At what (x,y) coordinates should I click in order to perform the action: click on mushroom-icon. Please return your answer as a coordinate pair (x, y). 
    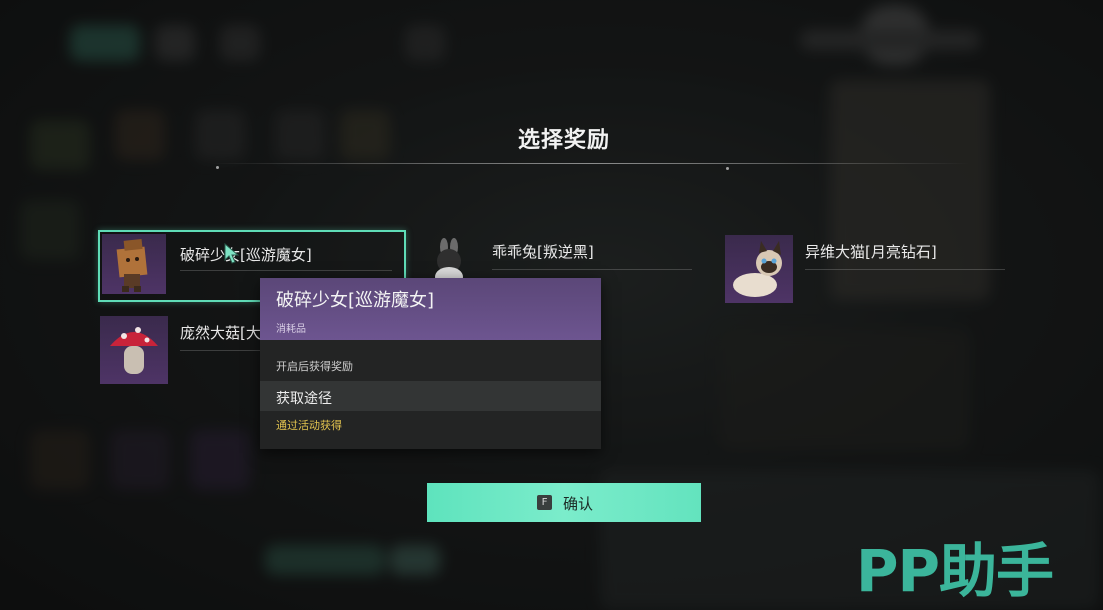
    Looking at the image, I should click on (134, 350).